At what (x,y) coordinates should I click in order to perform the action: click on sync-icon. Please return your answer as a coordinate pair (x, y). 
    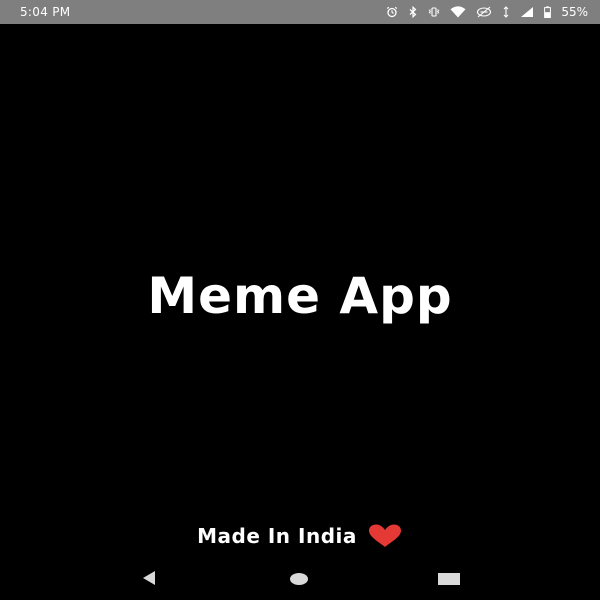
    Looking at the image, I should click on (506, 12).